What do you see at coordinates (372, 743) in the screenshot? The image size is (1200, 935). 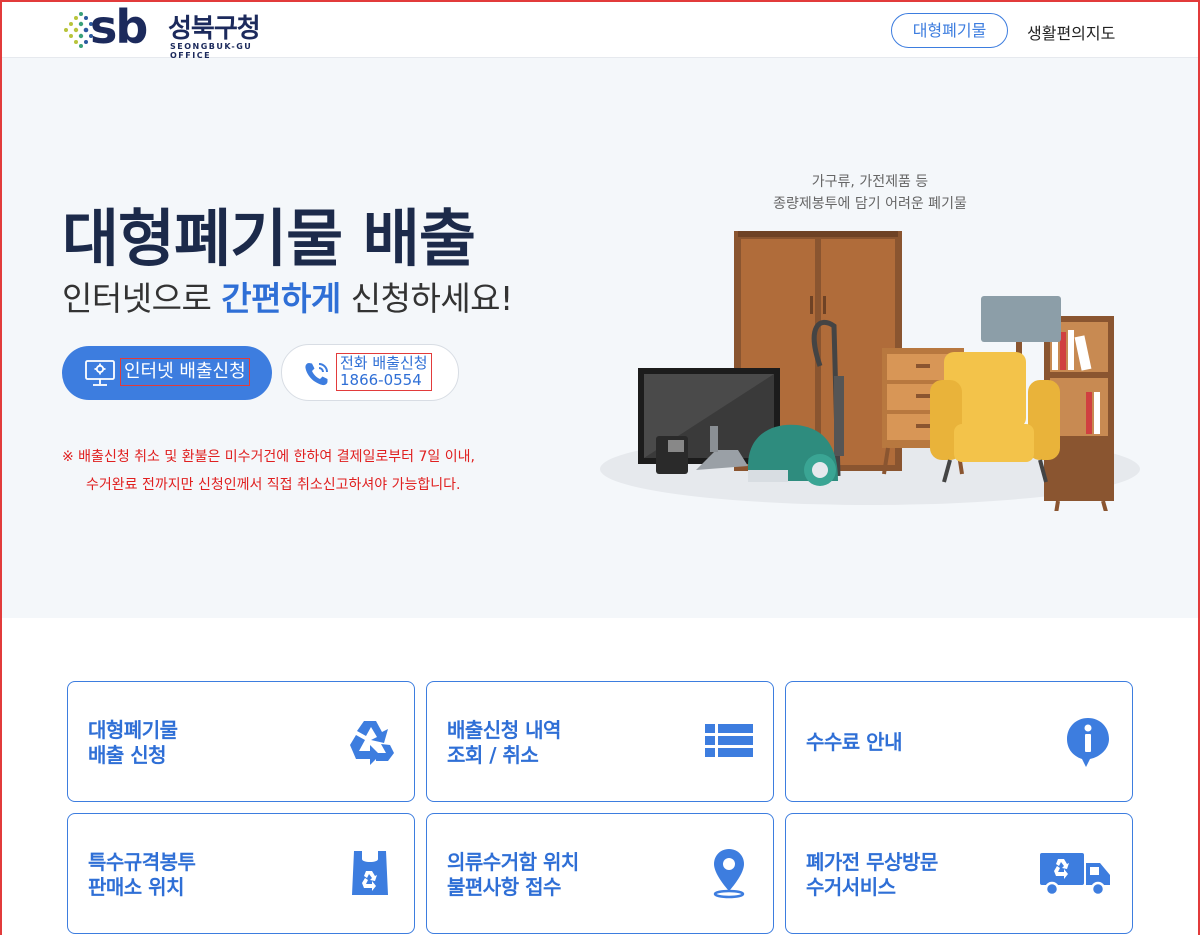 I see `recycle-icon` at bounding box center [372, 743].